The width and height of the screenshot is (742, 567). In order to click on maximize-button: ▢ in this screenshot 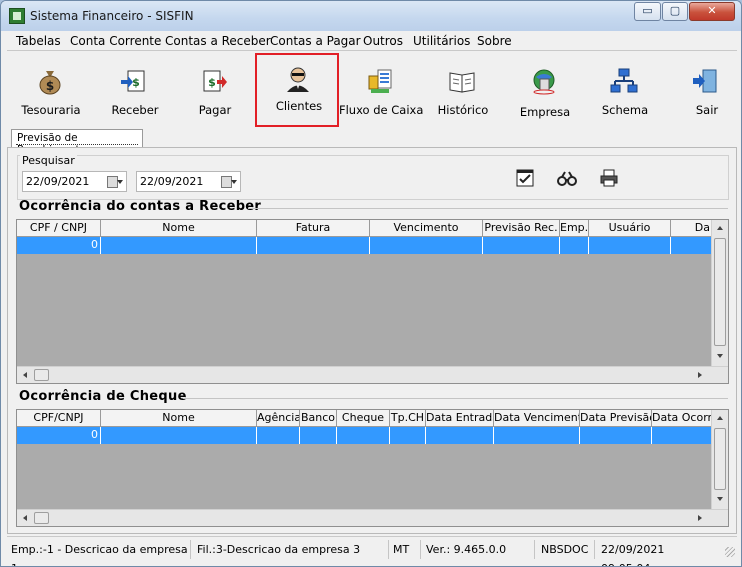, I will do `click(675, 11)`.